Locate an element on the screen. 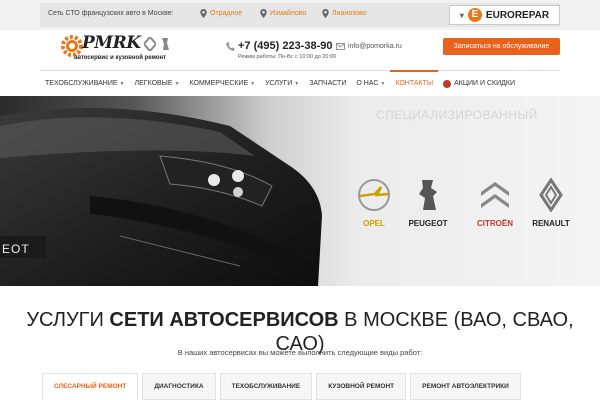  eurorepar-label: EUROREPAR is located at coordinates (517, 15).